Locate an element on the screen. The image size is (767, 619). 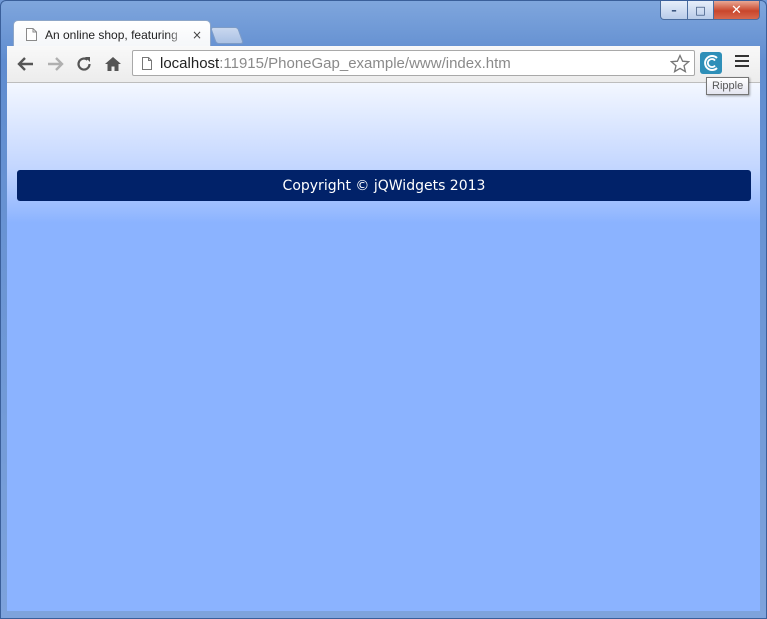
minimize-button: – is located at coordinates (674, 10).